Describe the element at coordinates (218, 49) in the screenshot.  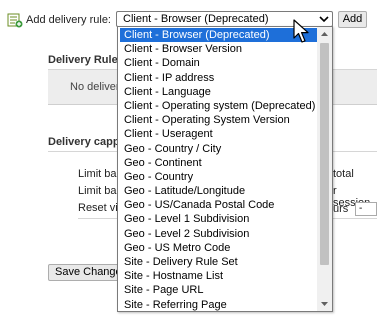
I see `option-client-browser-version: Client - Browser Version` at that location.